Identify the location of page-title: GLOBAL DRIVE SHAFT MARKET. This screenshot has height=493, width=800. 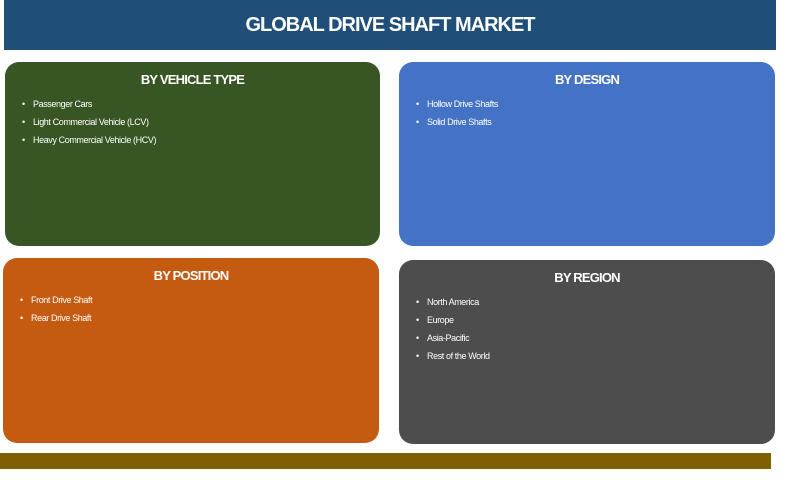
(390, 24).